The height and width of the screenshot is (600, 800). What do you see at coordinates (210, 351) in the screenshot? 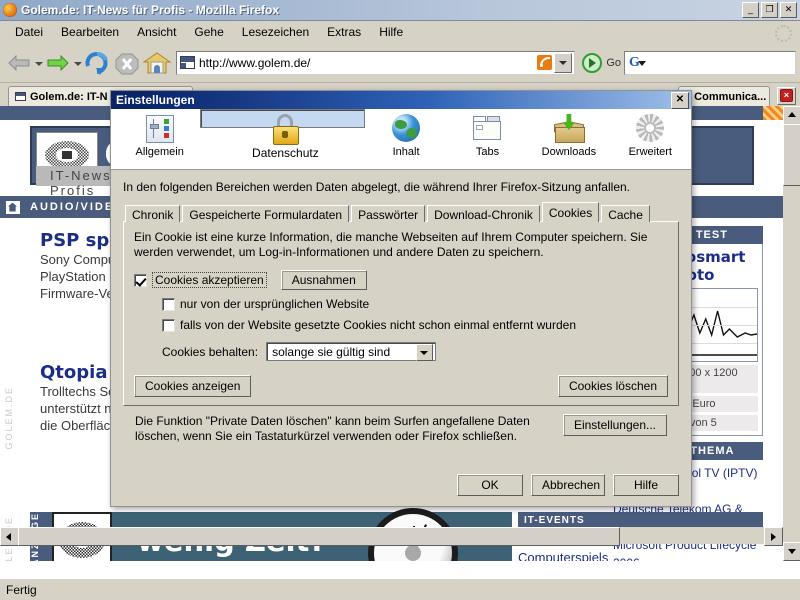
I see `keep-cookies-label: Cookies behalten:` at bounding box center [210, 351].